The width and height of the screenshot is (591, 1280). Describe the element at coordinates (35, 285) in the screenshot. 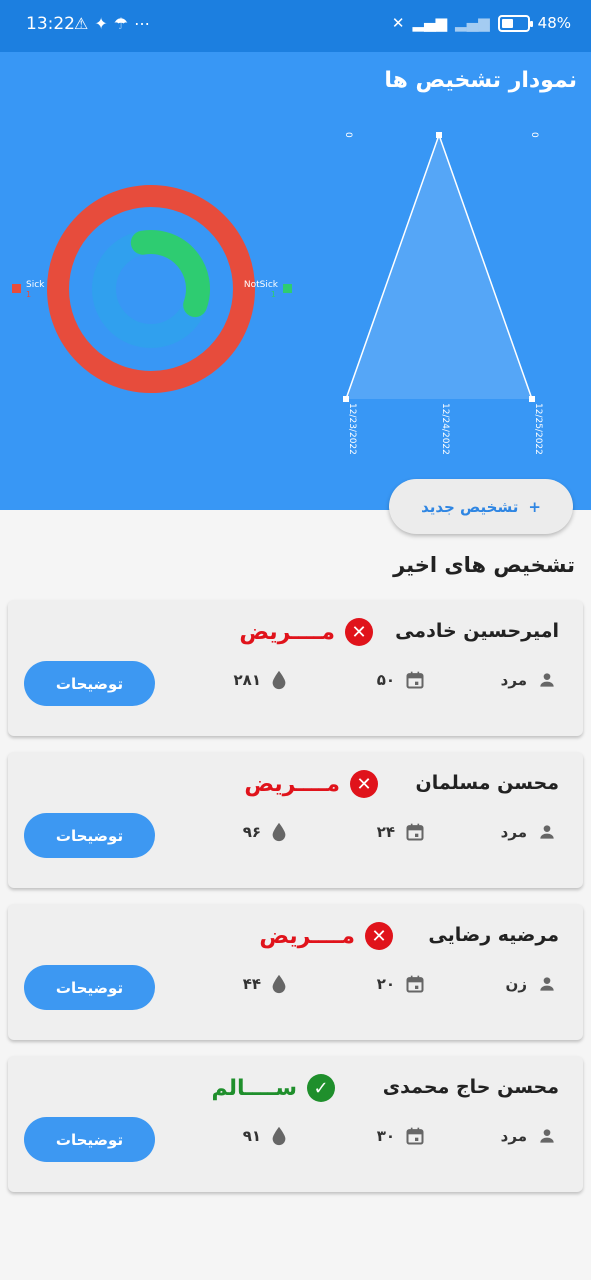

I see `legend-sick-label: Sick` at that location.